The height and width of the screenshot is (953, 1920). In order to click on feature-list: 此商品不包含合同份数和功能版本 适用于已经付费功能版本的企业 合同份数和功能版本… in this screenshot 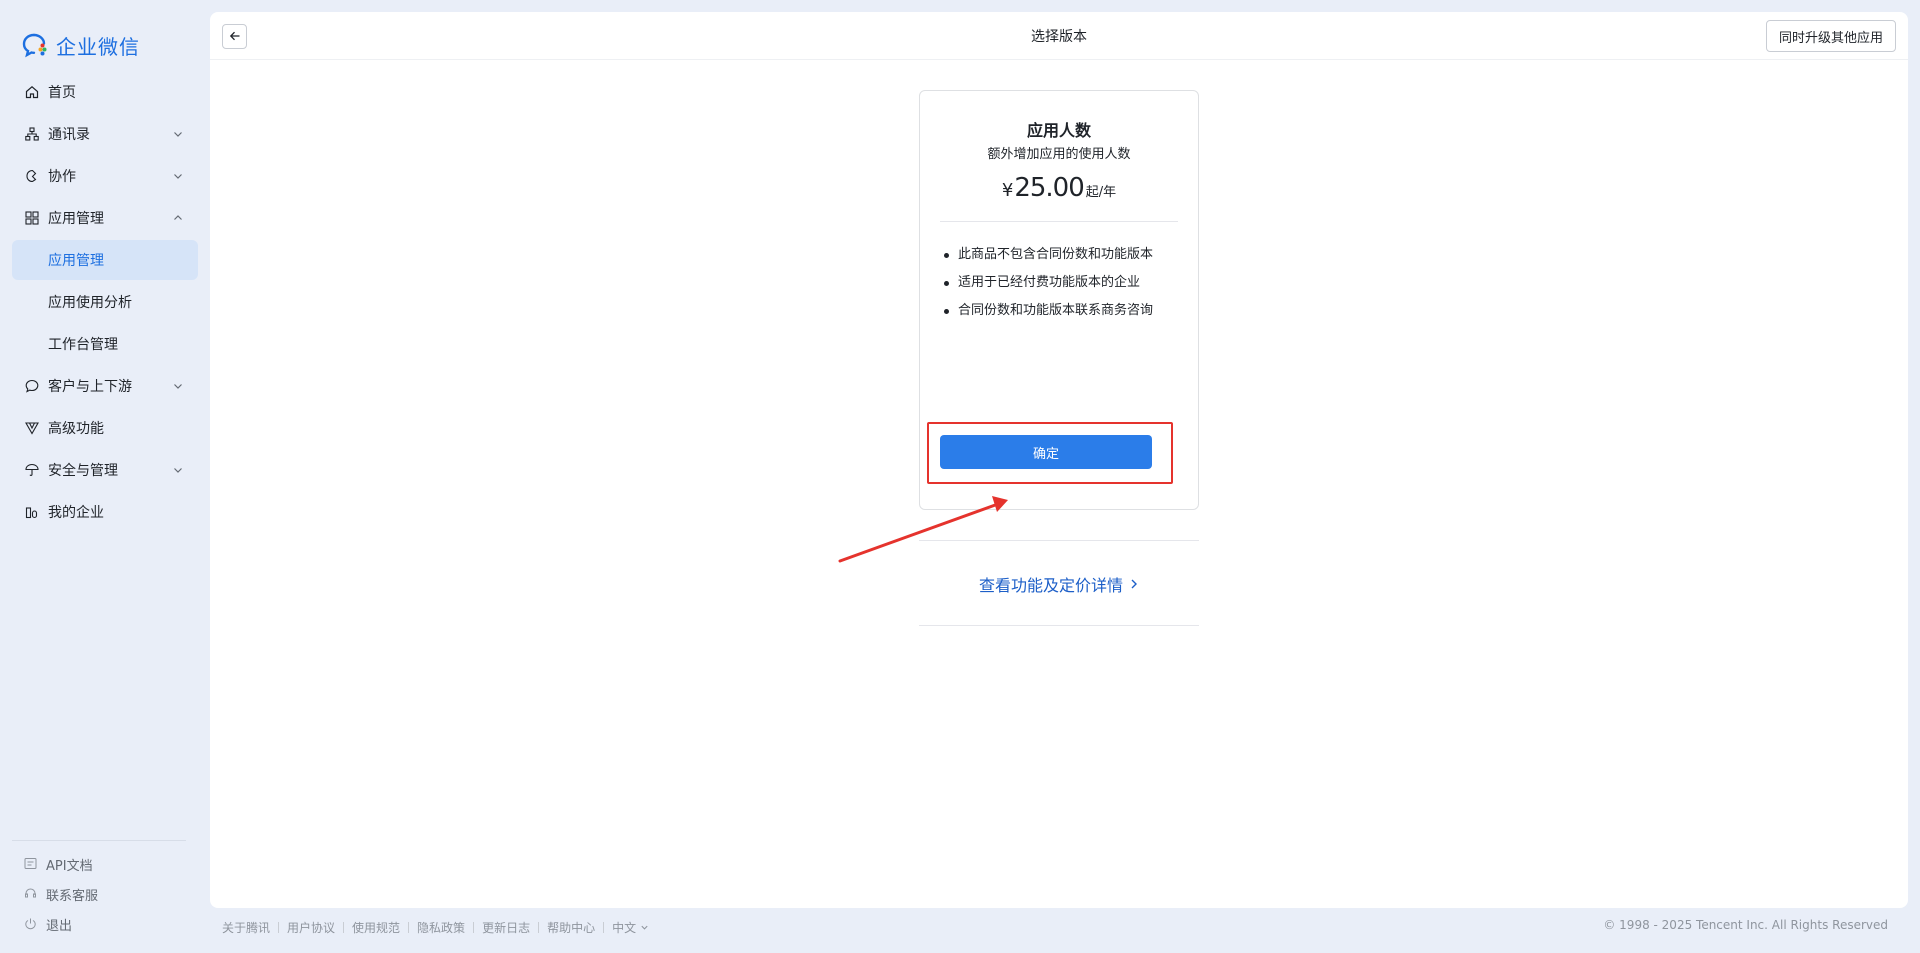, I will do `click(1047, 283)`.